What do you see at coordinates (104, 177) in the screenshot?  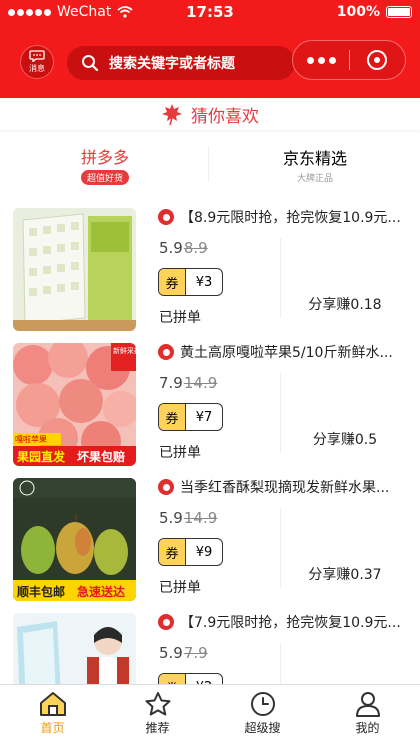 I see `tab-subtitle-badge: 超值好货` at bounding box center [104, 177].